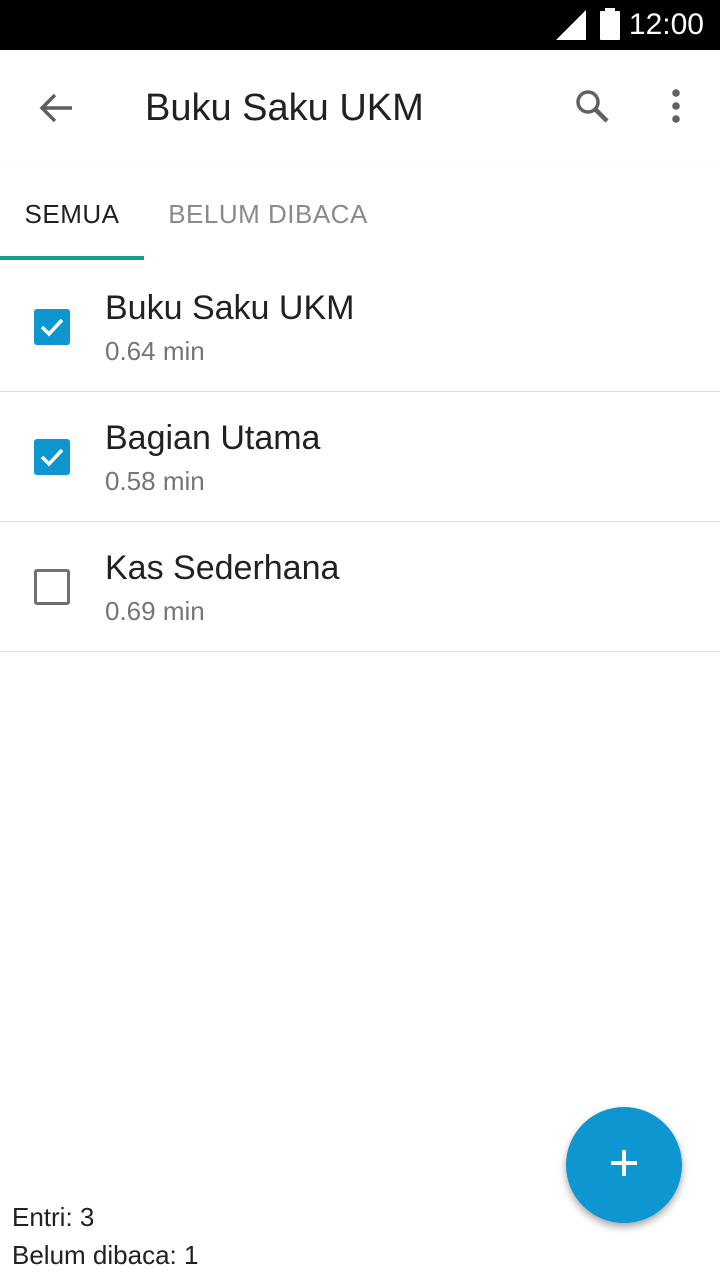 Image resolution: width=720 pixels, height=1280 pixels. What do you see at coordinates (155, 611) in the screenshot?
I see `list-item-meta: 0.69 min` at bounding box center [155, 611].